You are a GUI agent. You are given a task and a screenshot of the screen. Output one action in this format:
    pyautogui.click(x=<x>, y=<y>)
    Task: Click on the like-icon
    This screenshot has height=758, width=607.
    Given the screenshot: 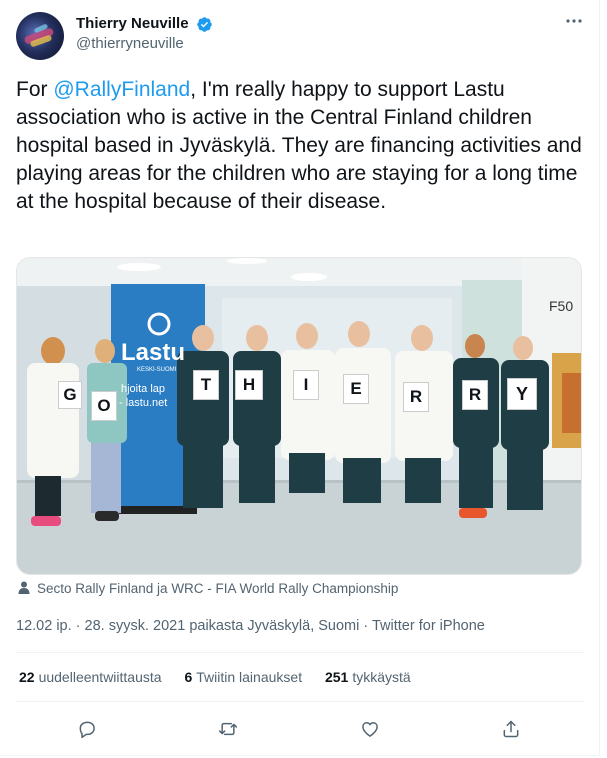 What is the action you would take?
    pyautogui.click(x=370, y=729)
    